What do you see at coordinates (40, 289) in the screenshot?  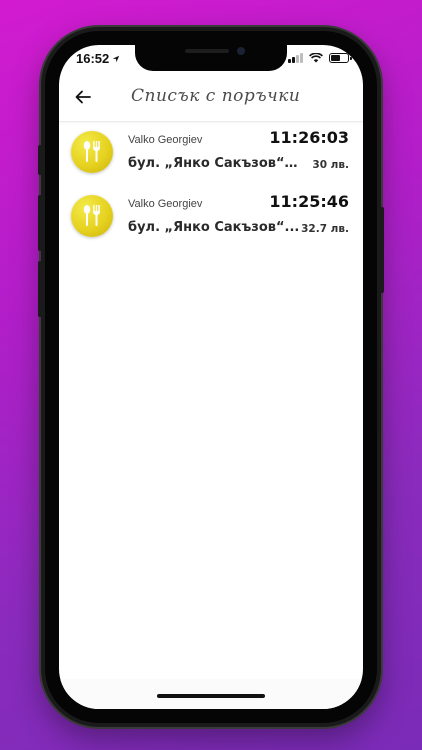 I see `volume-down-button` at bounding box center [40, 289].